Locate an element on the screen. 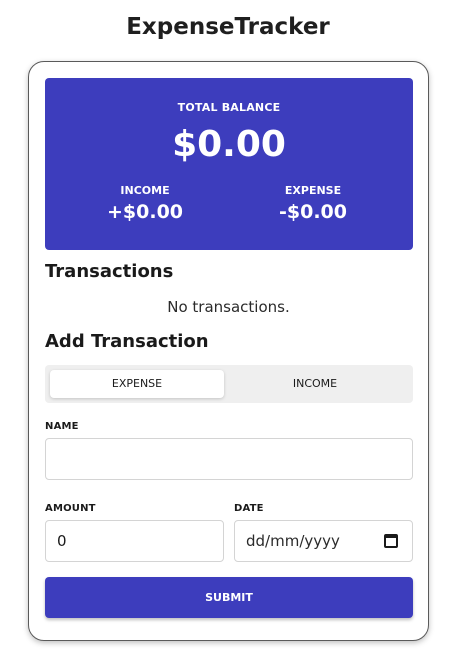 The height and width of the screenshot is (665, 464). income-summary: INCOME +$0.00 is located at coordinates (145, 203).